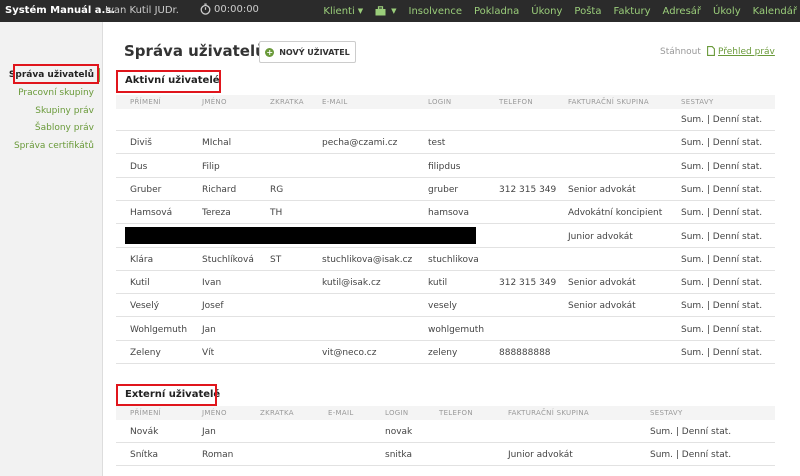 The height and width of the screenshot is (476, 800). I want to click on cell-phone: 888888888, so click(525, 353).